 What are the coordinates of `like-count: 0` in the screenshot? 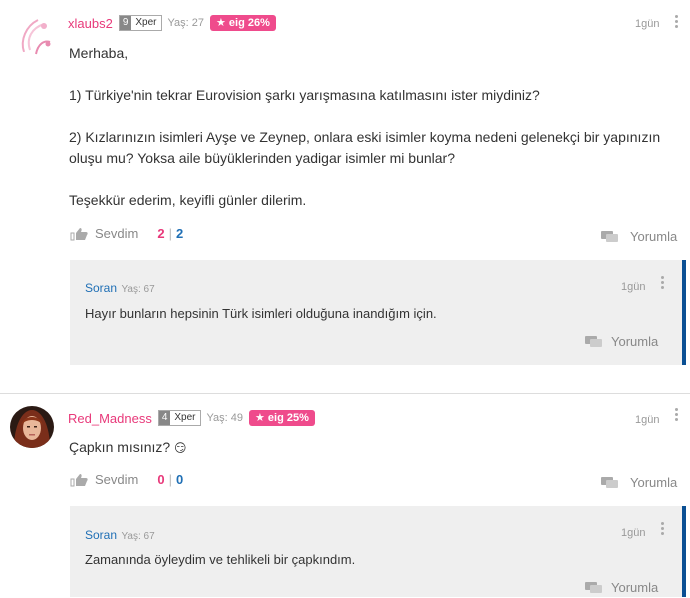 It's located at (161, 479).